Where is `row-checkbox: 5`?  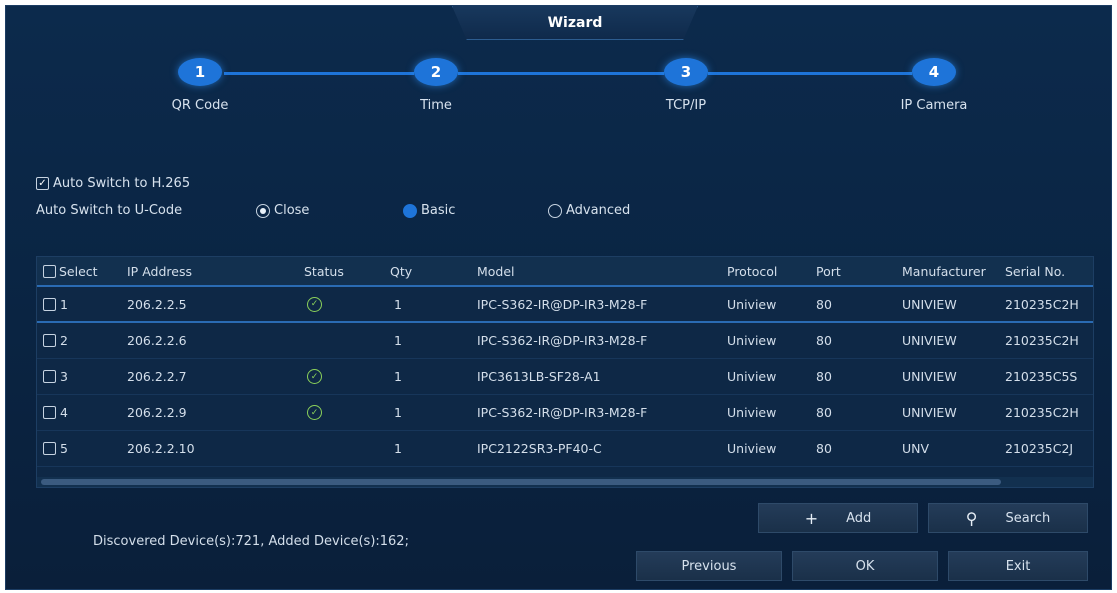
row-checkbox: 5 is located at coordinates (55, 448).